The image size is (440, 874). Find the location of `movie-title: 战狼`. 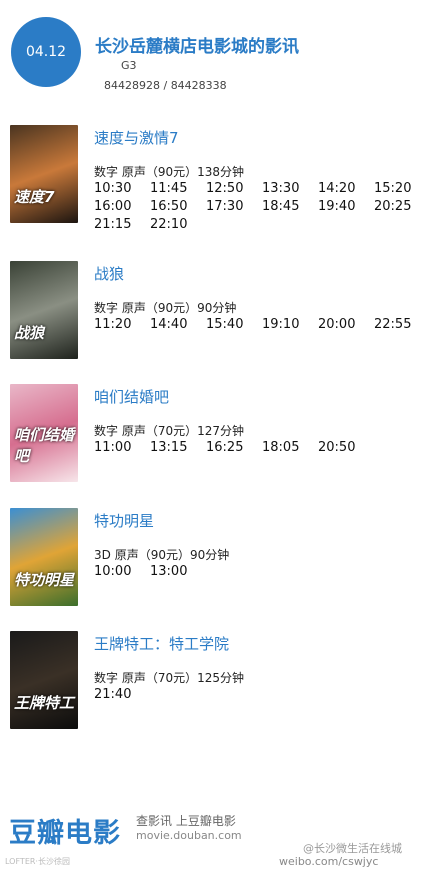

movie-title: 战狼 is located at coordinates (109, 273).